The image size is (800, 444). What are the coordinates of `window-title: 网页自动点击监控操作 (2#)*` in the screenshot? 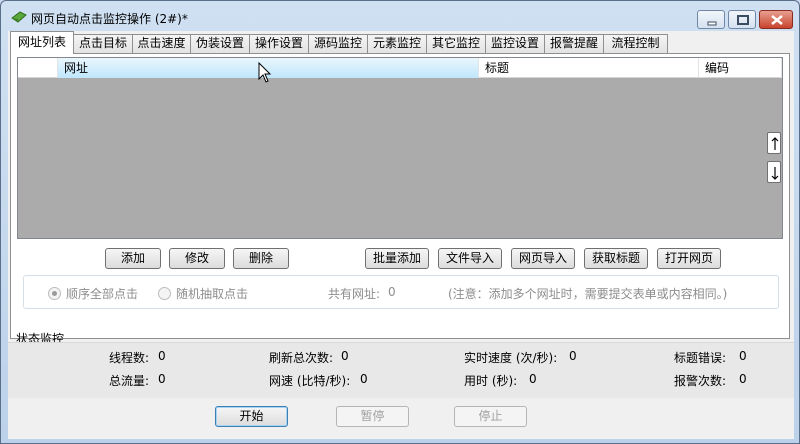 It's located at (109, 19).